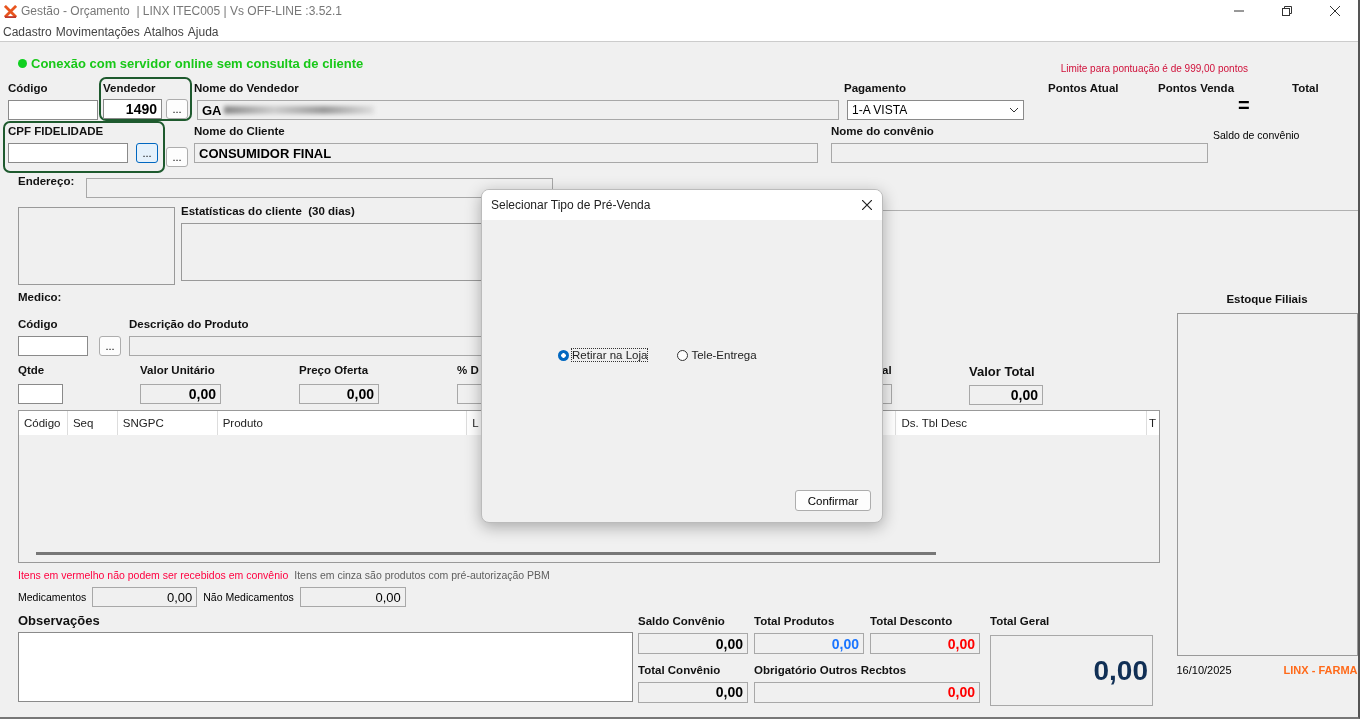  Describe the element at coordinates (1022, 423) in the screenshot. I see `column-header: Ds. Tbl Desc` at that location.